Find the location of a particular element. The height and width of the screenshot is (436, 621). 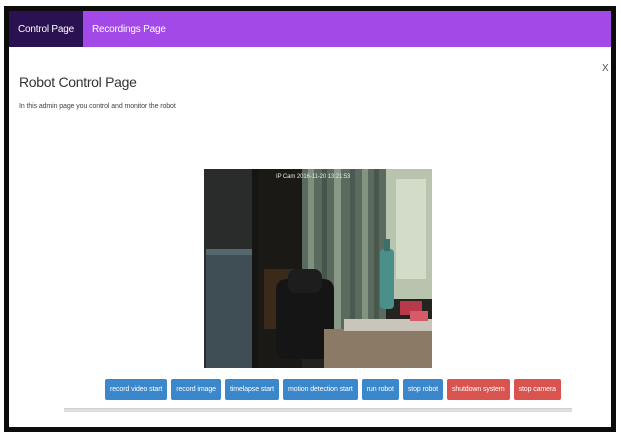

close-button: X is located at coordinates (605, 68).